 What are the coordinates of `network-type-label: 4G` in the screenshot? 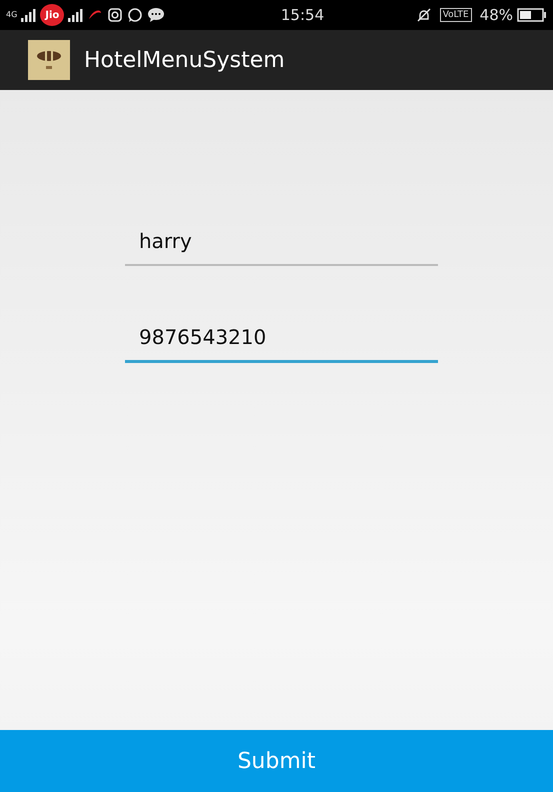 It's located at (12, 15).